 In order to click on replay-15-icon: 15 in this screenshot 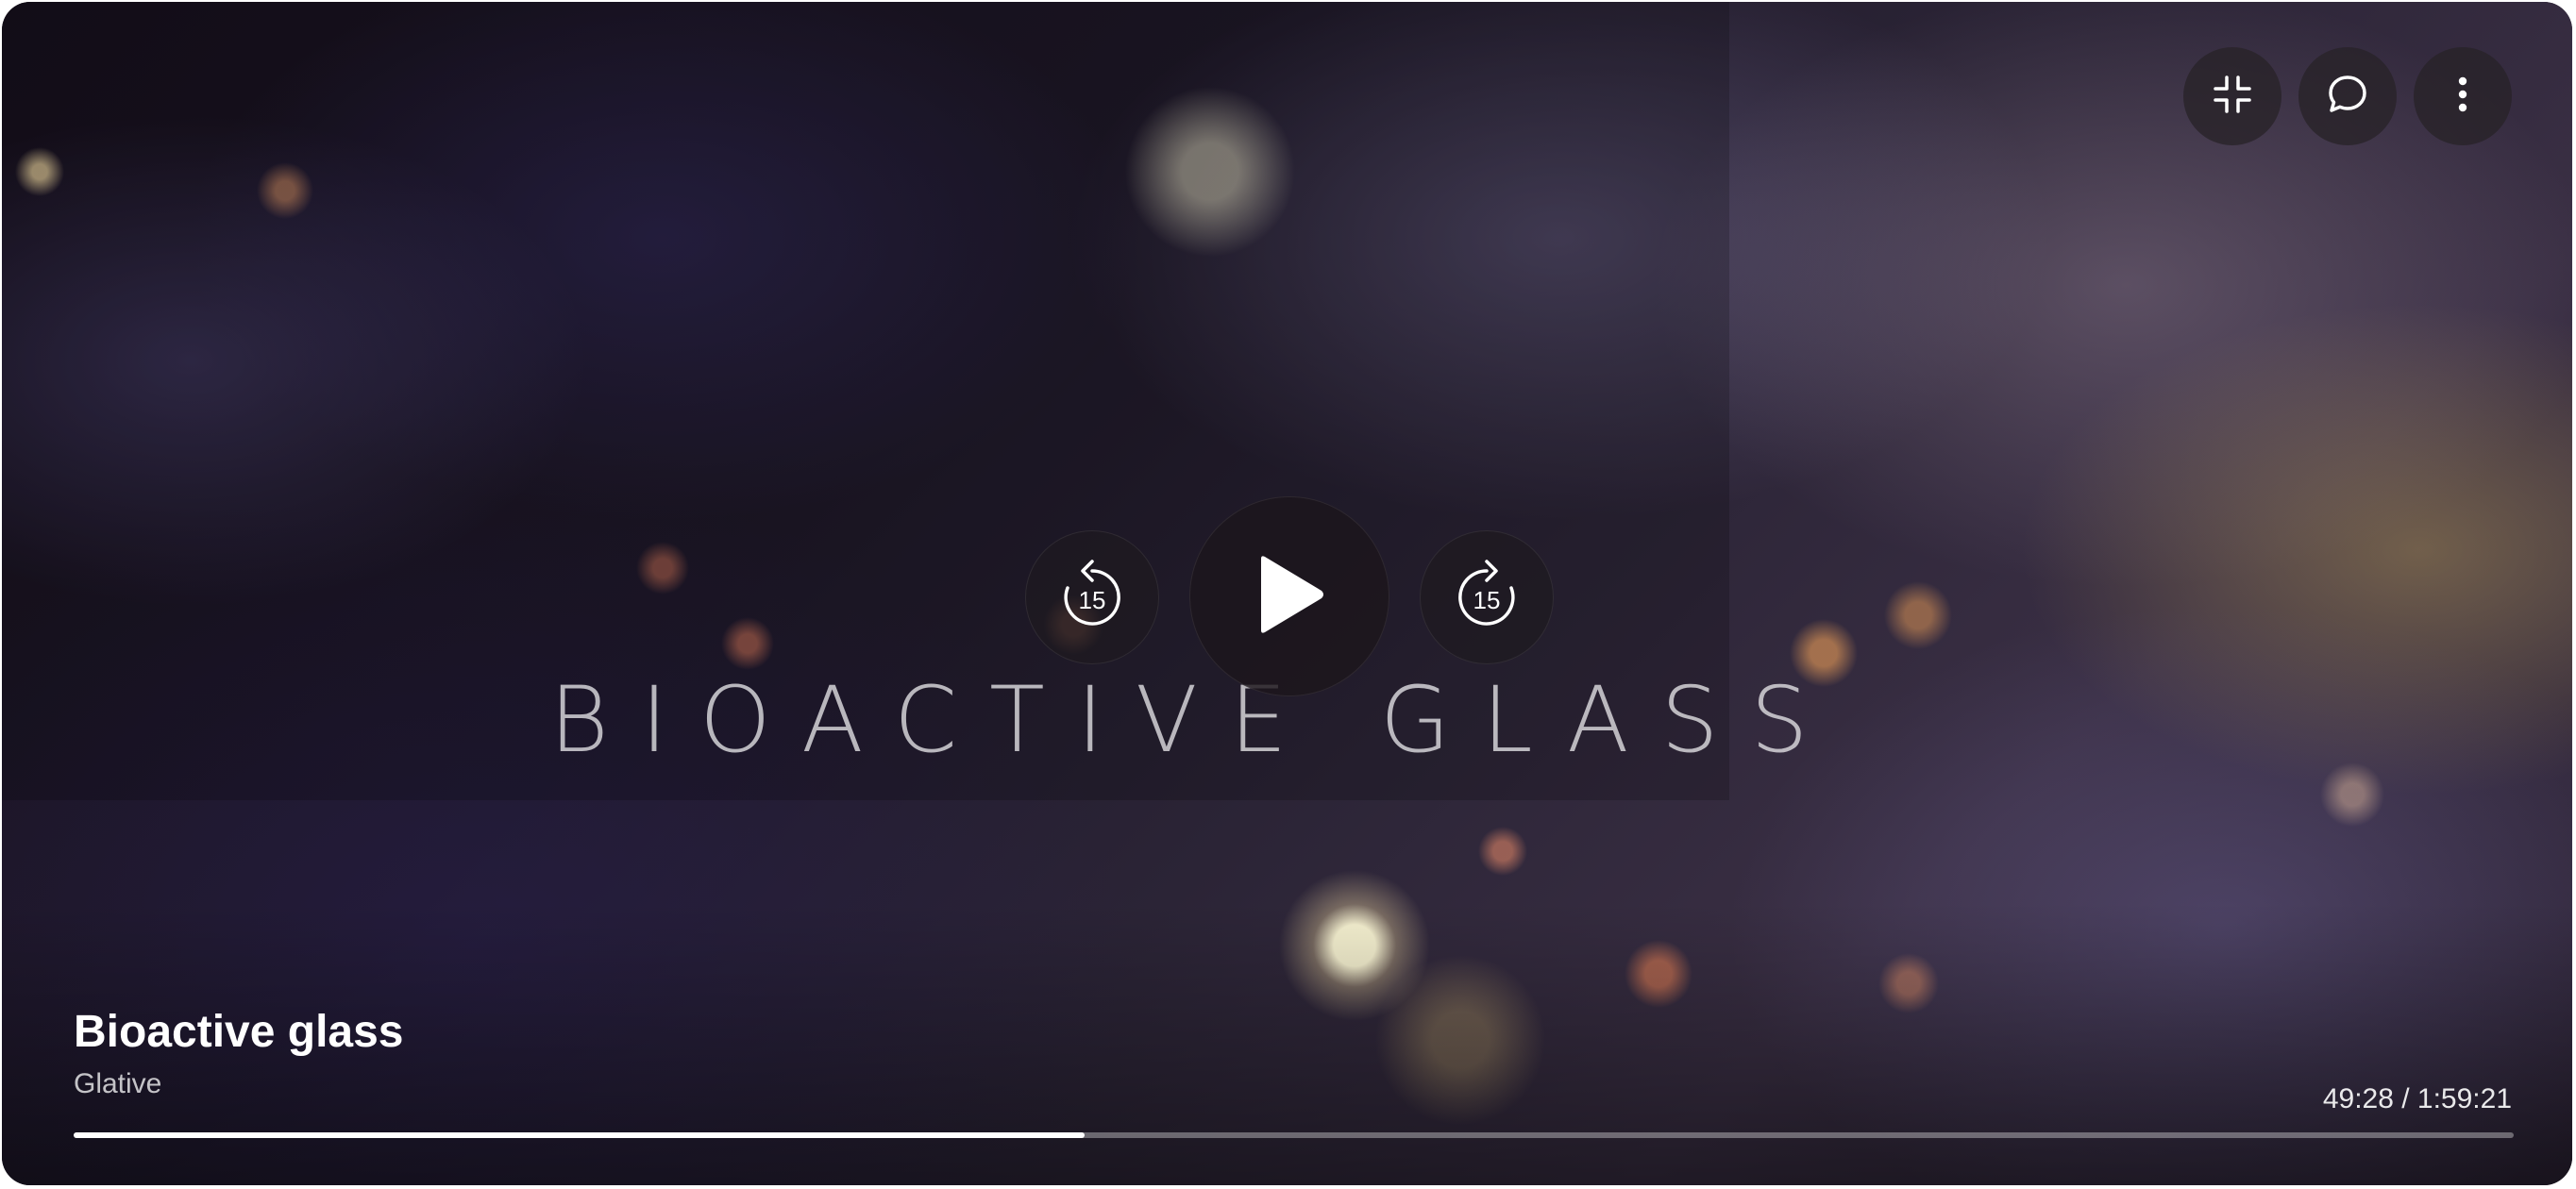, I will do `click(1092, 598)`.